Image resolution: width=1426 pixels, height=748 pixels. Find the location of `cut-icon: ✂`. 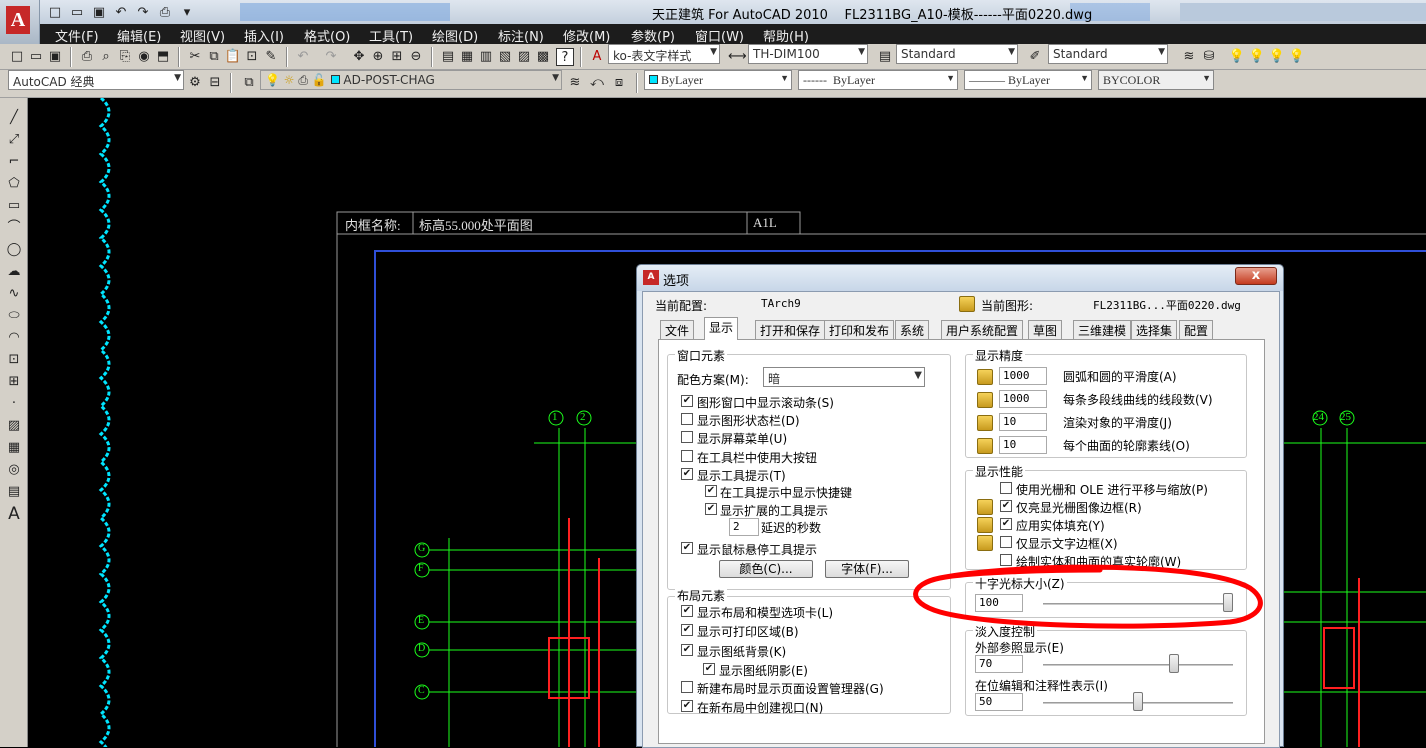

cut-icon: ✂ is located at coordinates (195, 57).